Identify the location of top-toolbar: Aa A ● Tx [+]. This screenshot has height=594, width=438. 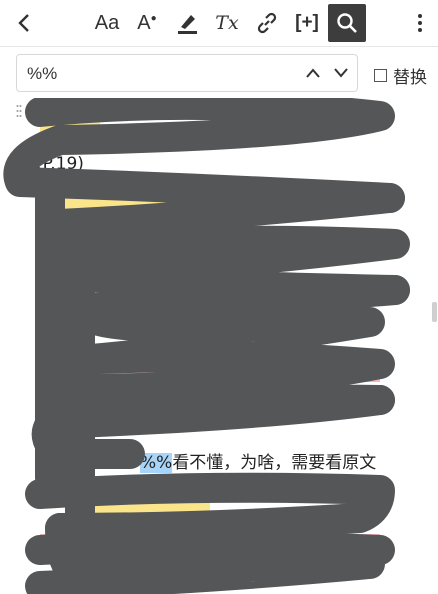
(219, 23).